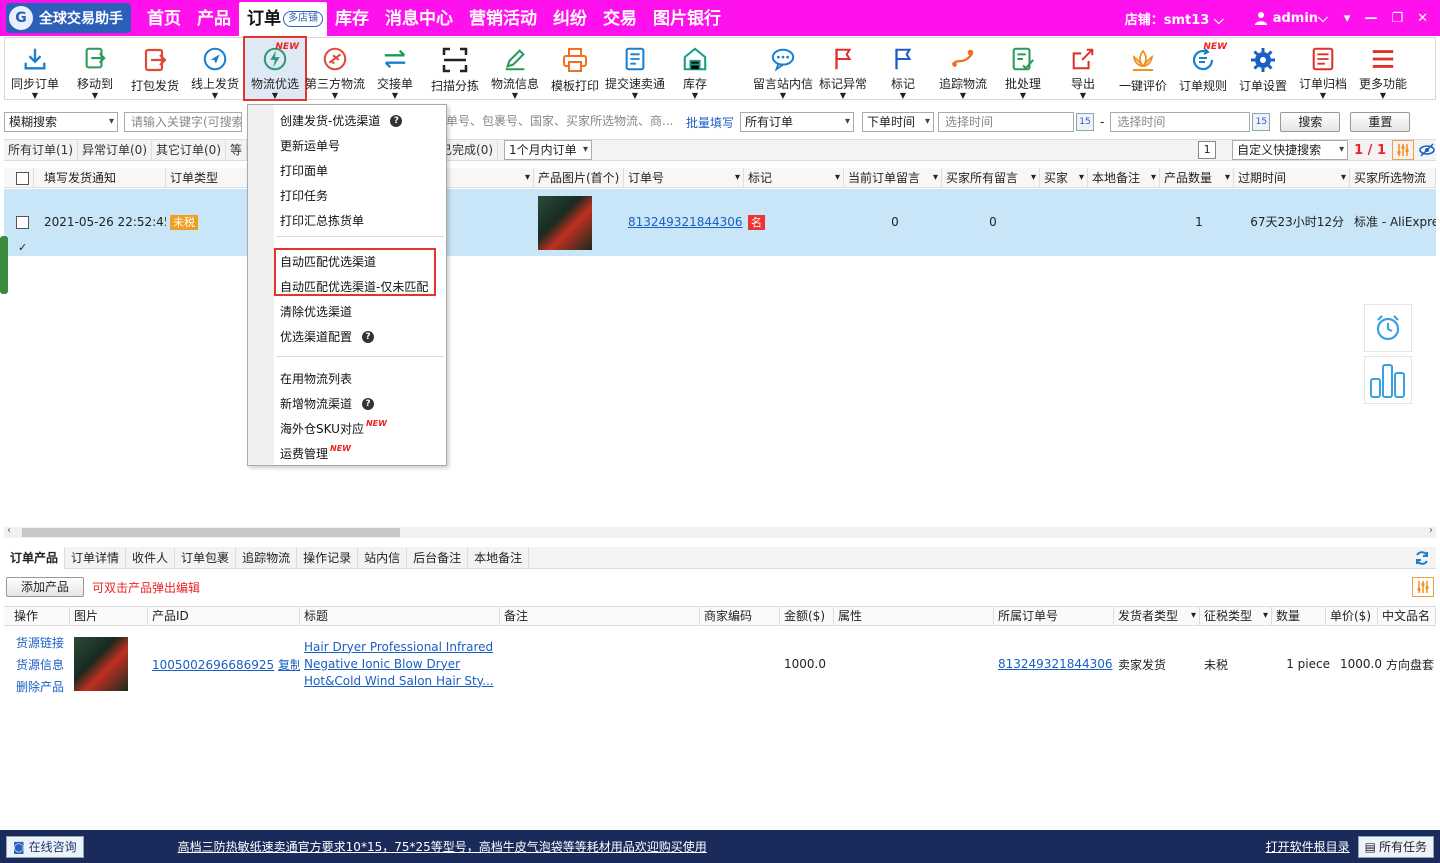 The image size is (1440, 863). I want to click on column-settings-icon, so click(1403, 150).